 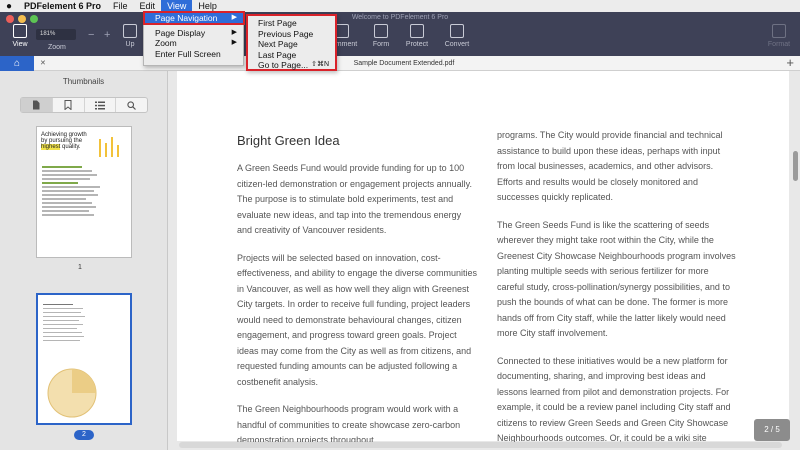 What do you see at coordinates (101, 105) in the screenshot?
I see `list-icon` at bounding box center [101, 105].